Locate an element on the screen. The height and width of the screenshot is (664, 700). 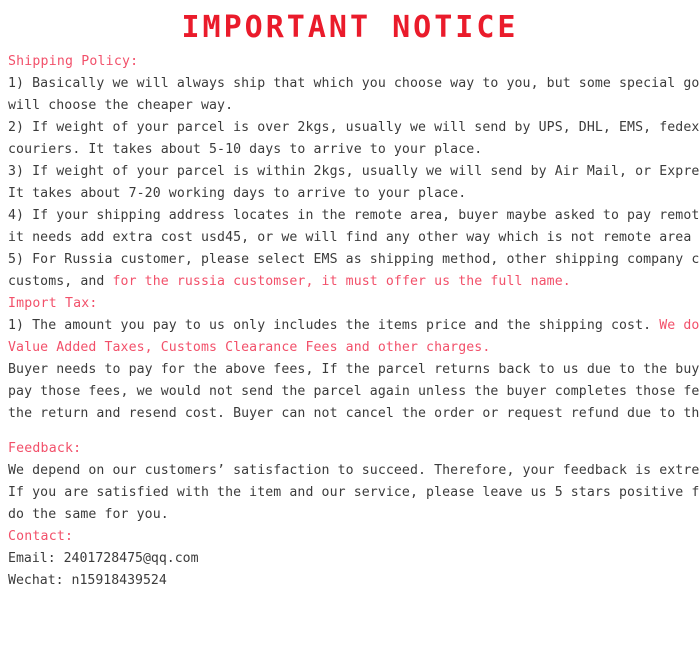
contact-email: Email: 2401728475@qq.com is located at coordinates (350, 559).